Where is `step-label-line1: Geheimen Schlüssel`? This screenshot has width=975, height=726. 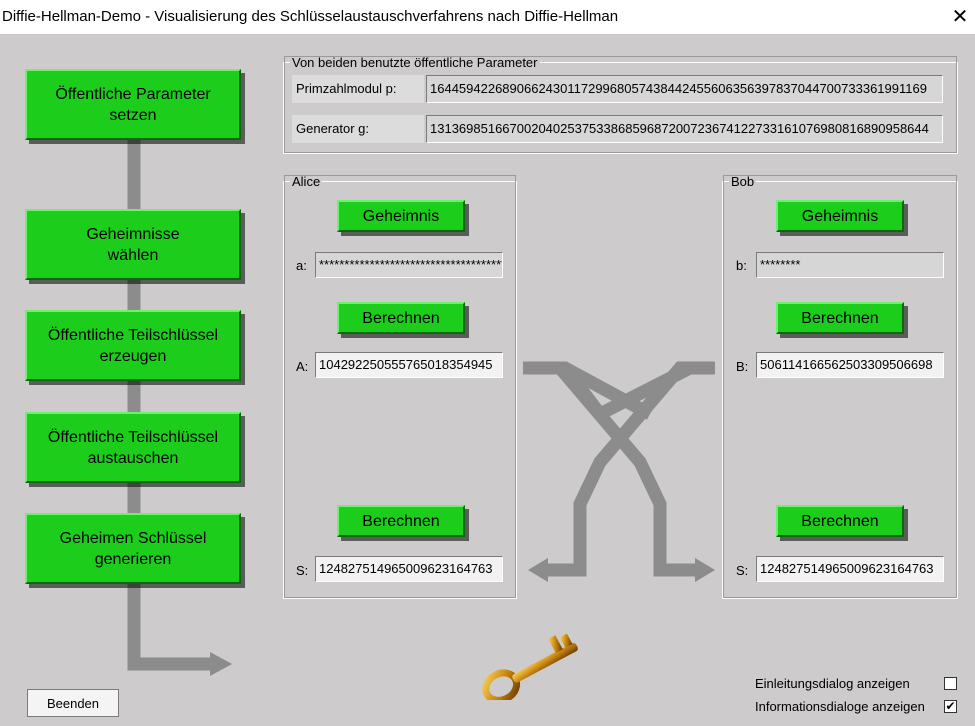
step-label-line1: Geheimen Schlüssel is located at coordinates (133, 538).